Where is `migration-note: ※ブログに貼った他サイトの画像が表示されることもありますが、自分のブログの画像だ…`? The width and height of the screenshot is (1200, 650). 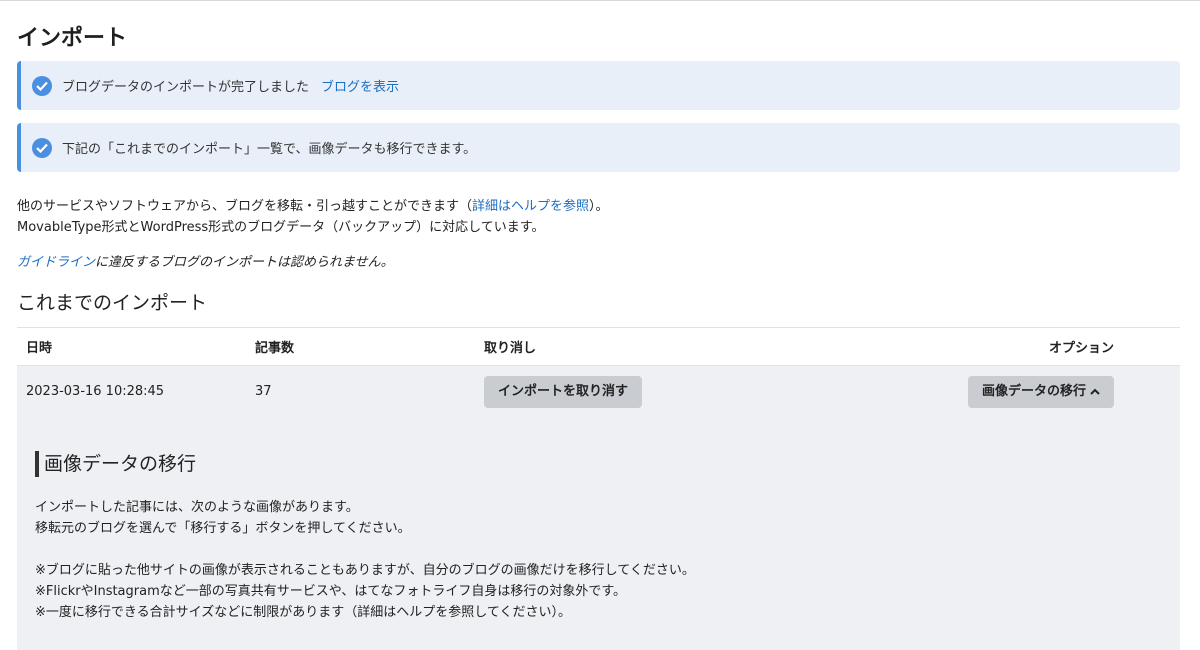
migration-note: ※ブログに貼った他サイトの画像が表示されることもありますが、自分のブログの画像だ… is located at coordinates (365, 570).